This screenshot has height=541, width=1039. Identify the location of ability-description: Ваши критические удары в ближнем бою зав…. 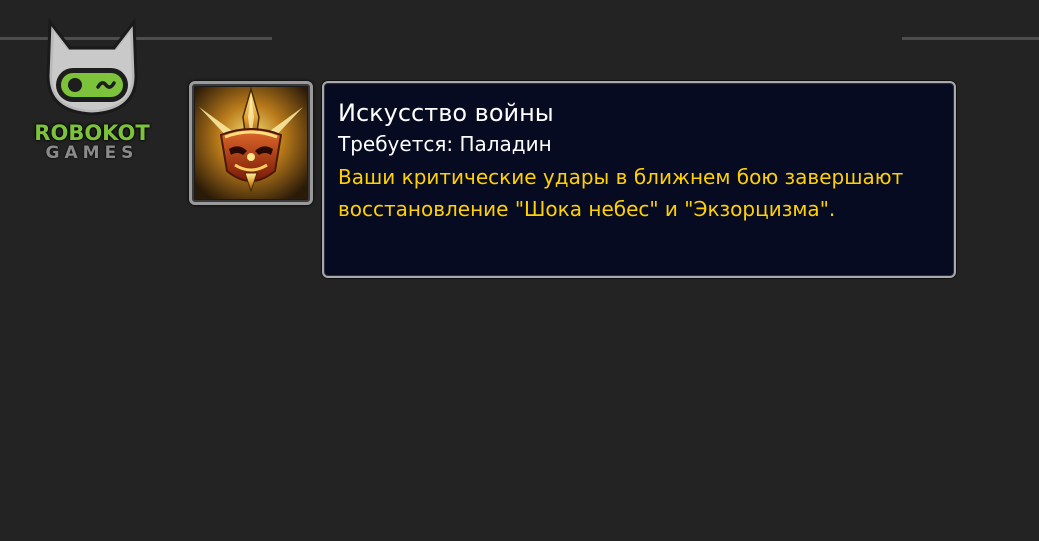
(621, 193).